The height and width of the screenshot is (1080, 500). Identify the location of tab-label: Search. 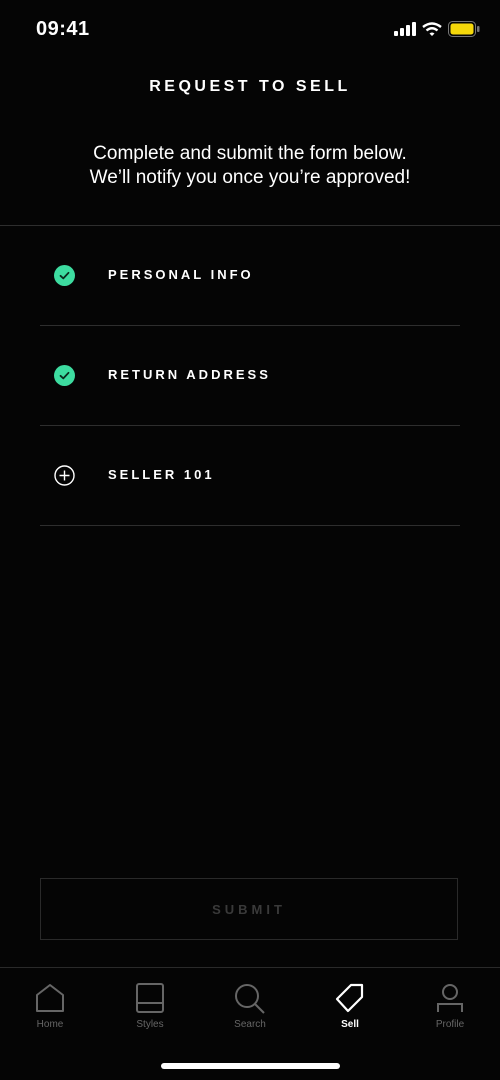
(250, 1024).